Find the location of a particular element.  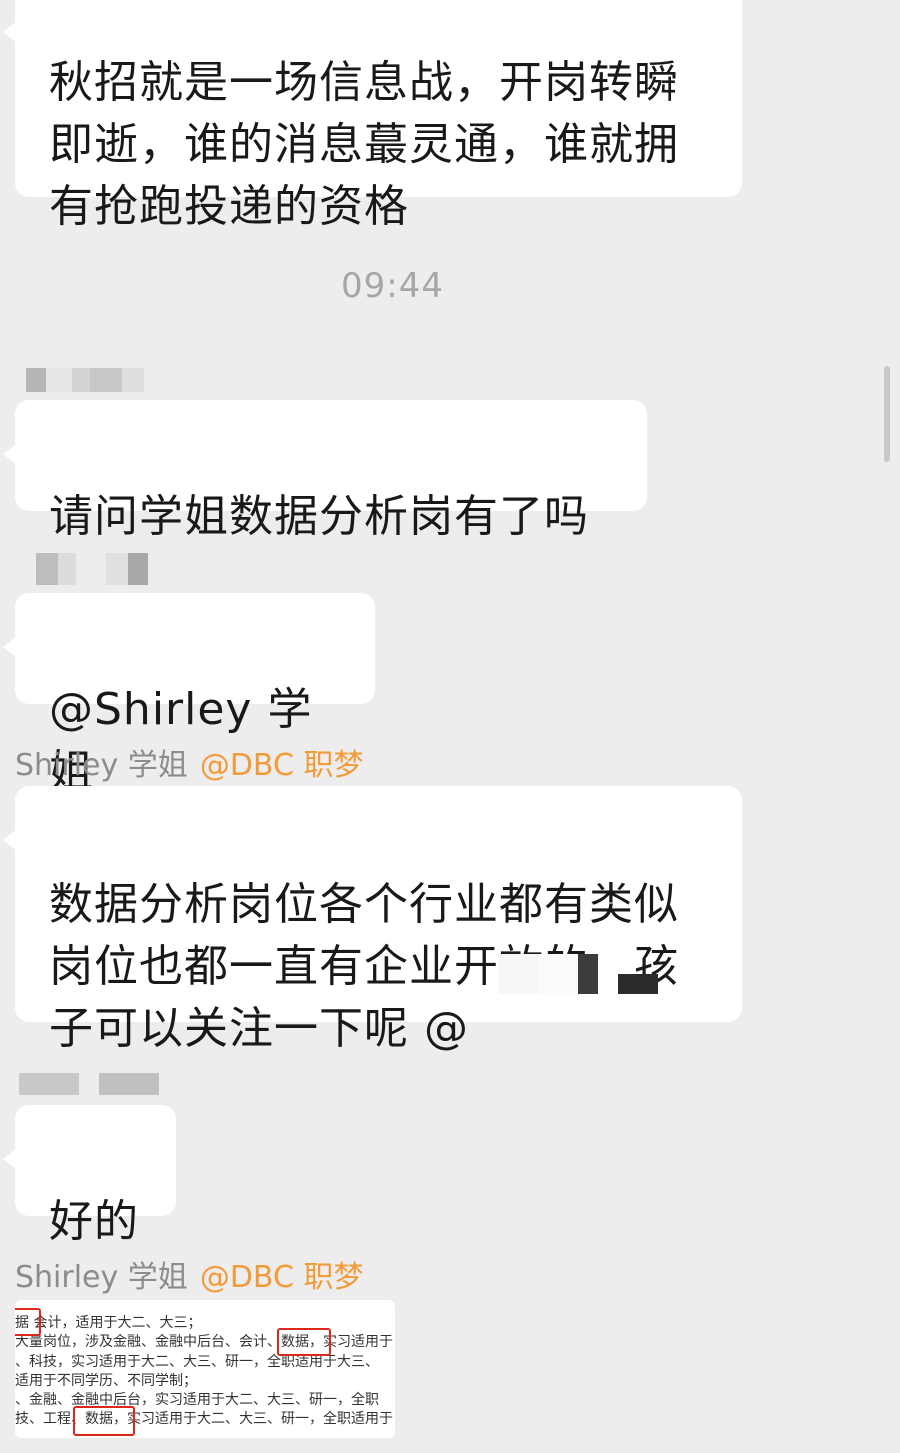

image-text-line: 技、工程、数据，实习适用于大二、大三、研一，全职适用于 is located at coordinates (204, 1419).